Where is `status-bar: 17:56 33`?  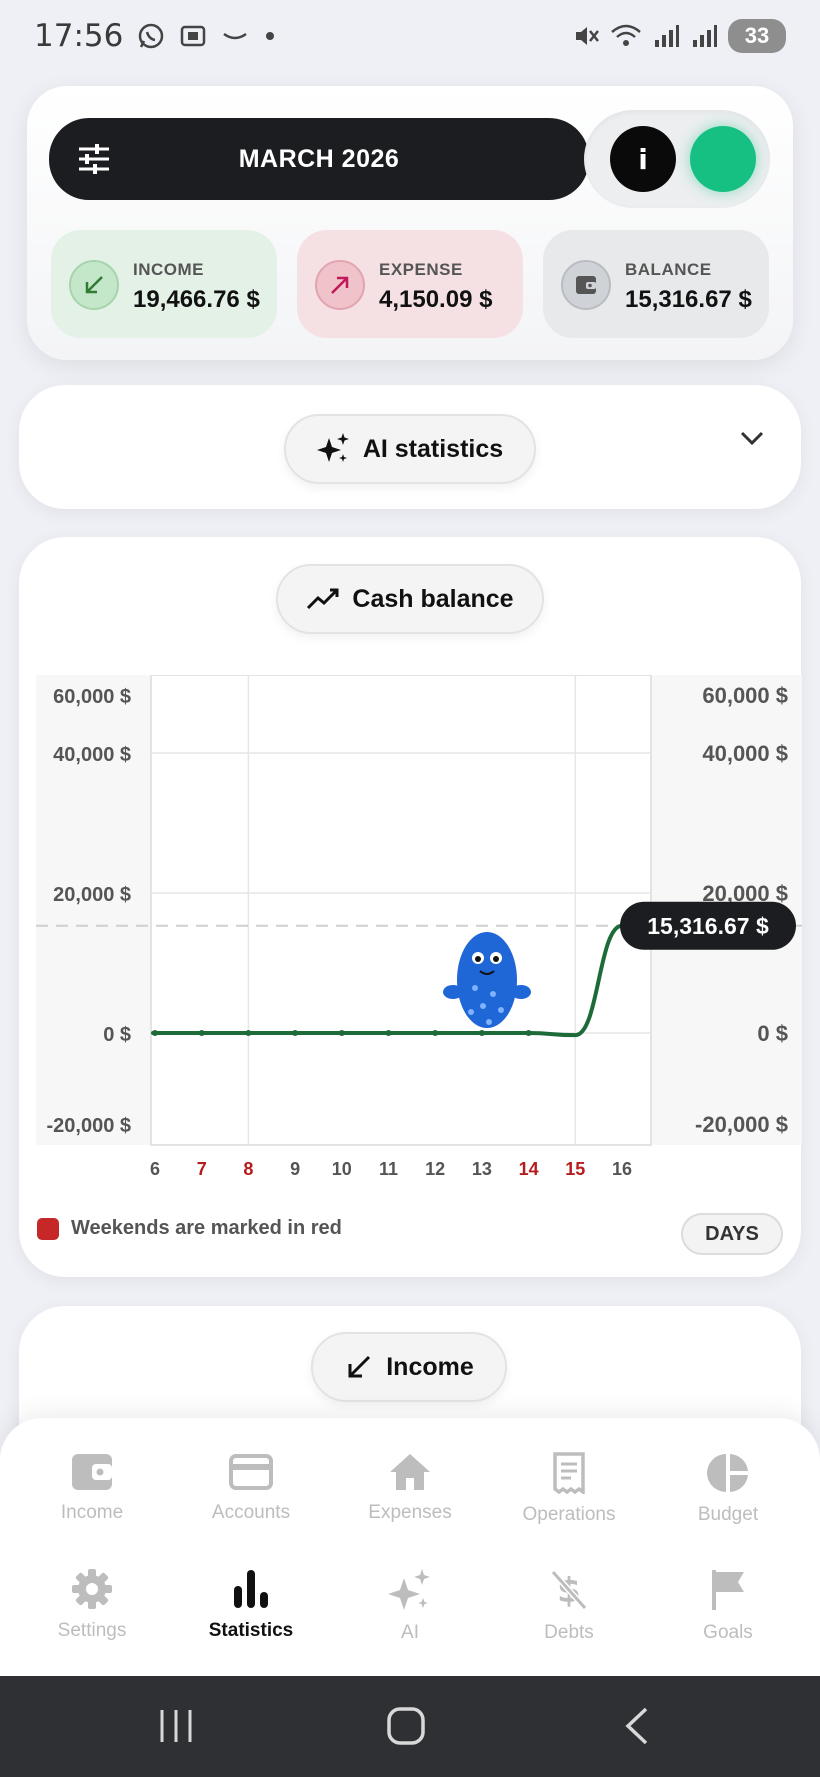 status-bar: 17:56 33 is located at coordinates (410, 36).